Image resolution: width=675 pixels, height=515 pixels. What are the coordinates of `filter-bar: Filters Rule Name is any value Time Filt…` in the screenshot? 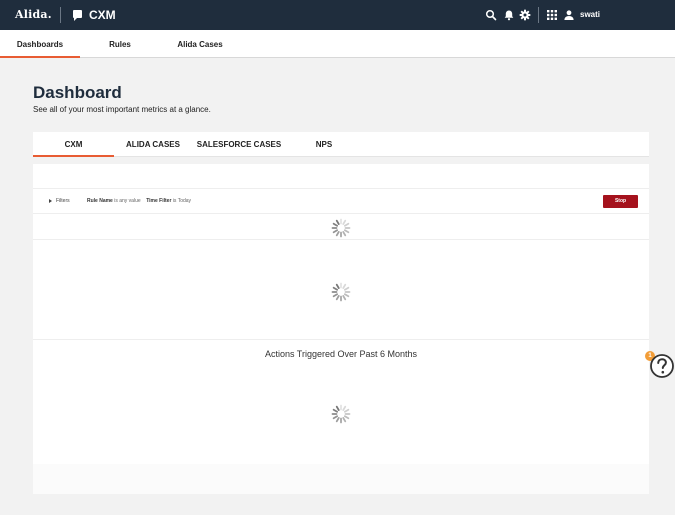 It's located at (341, 201).